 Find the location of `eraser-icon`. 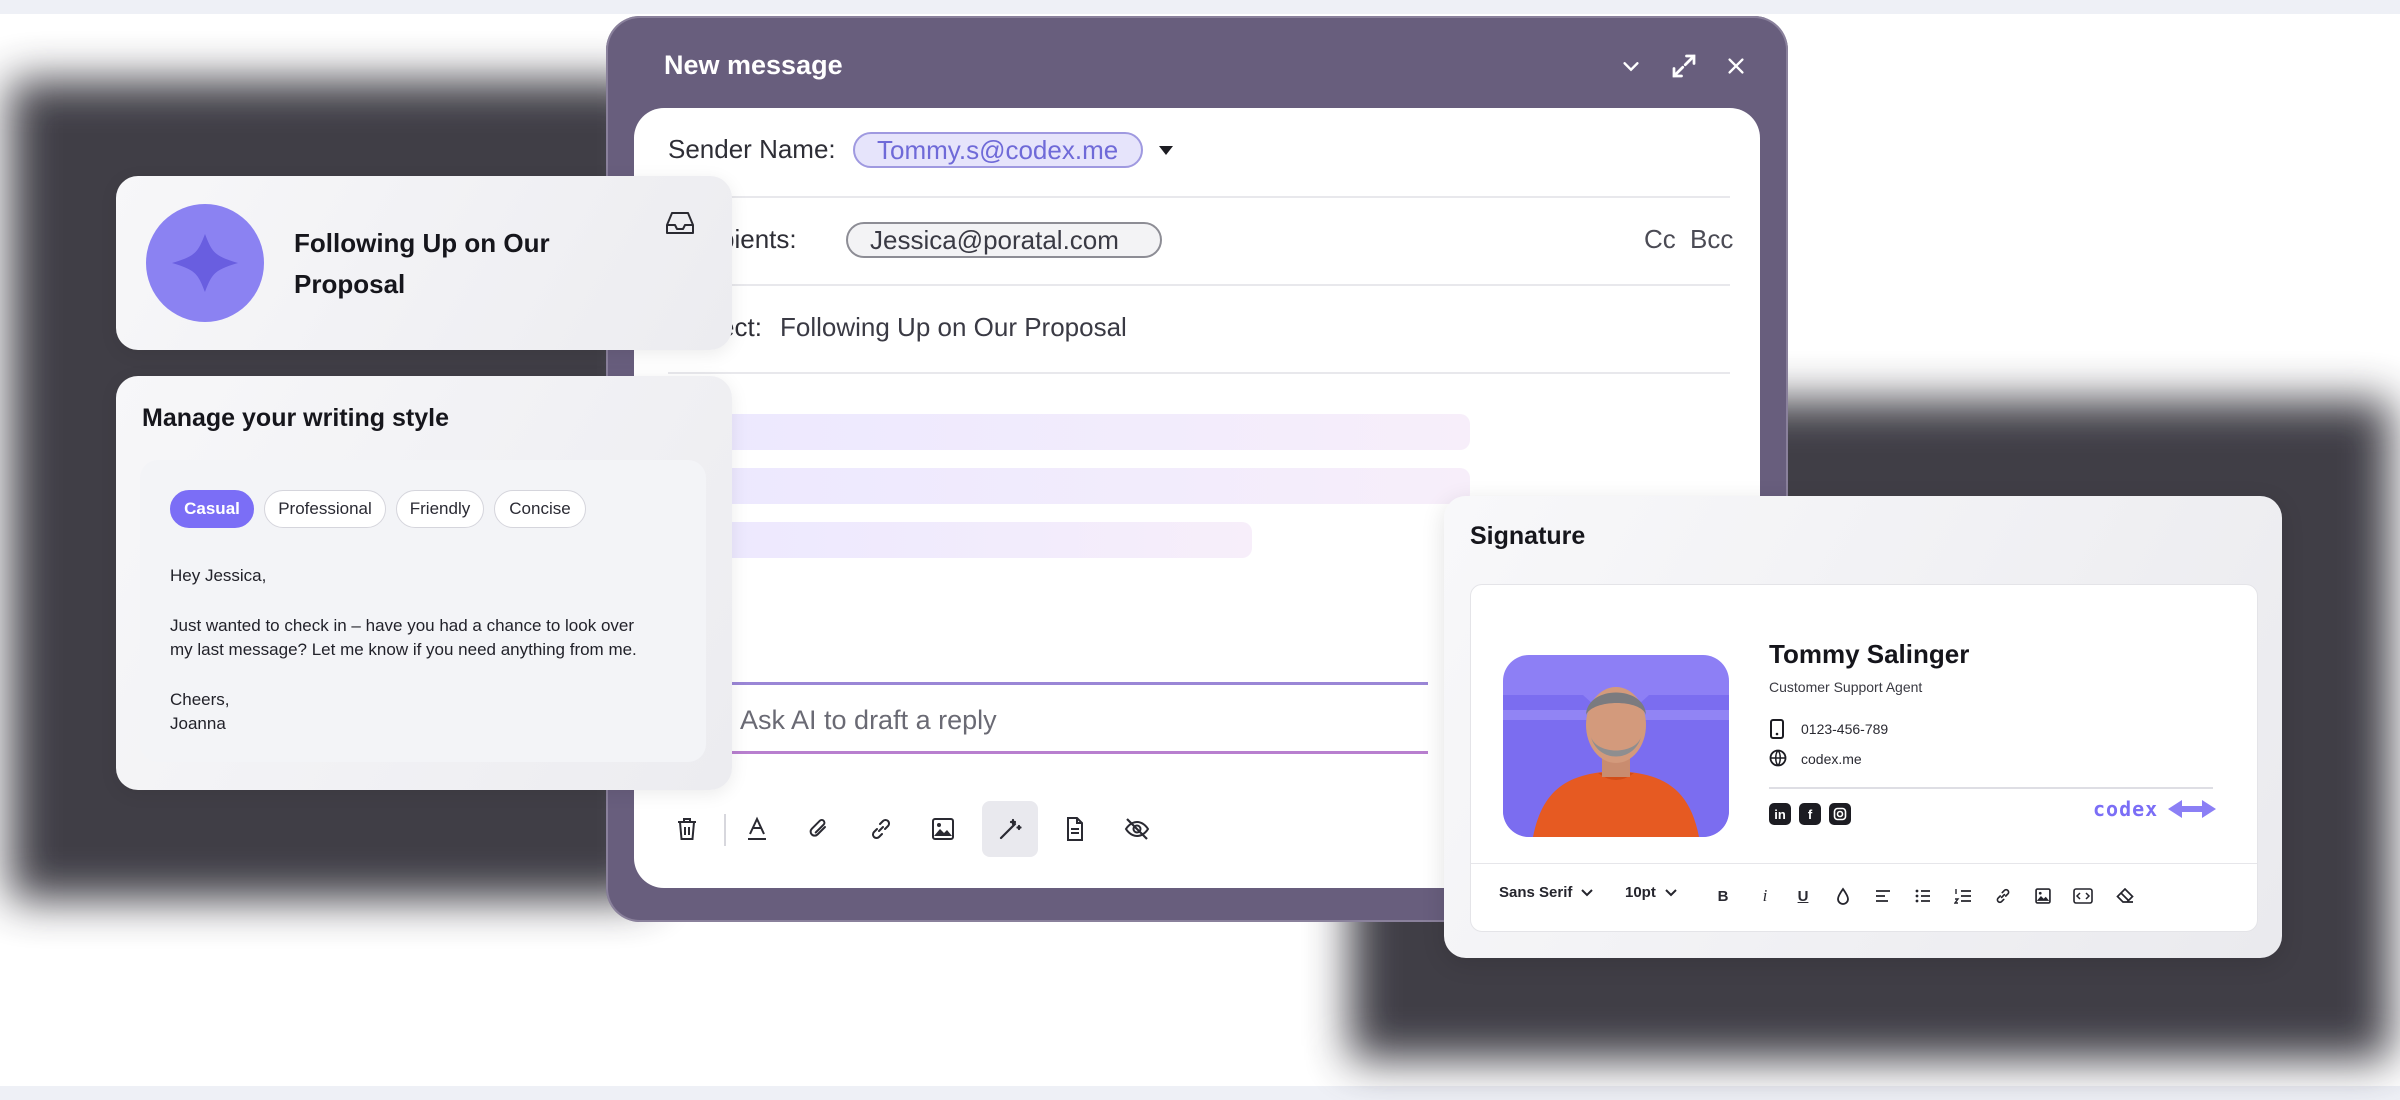

eraser-icon is located at coordinates (2125, 896).